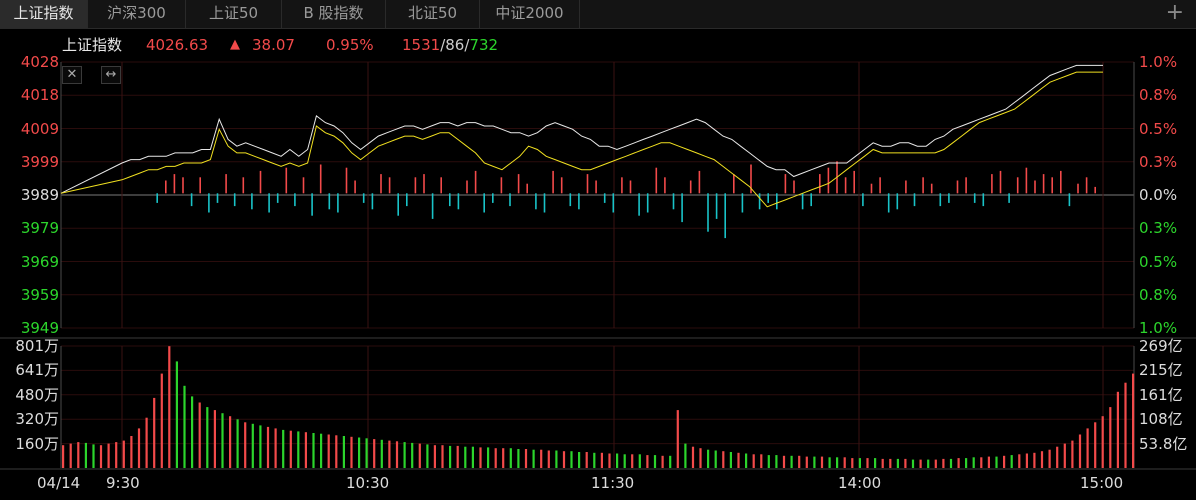  I want to click on x-tick-time: 9:30, so click(123, 483).